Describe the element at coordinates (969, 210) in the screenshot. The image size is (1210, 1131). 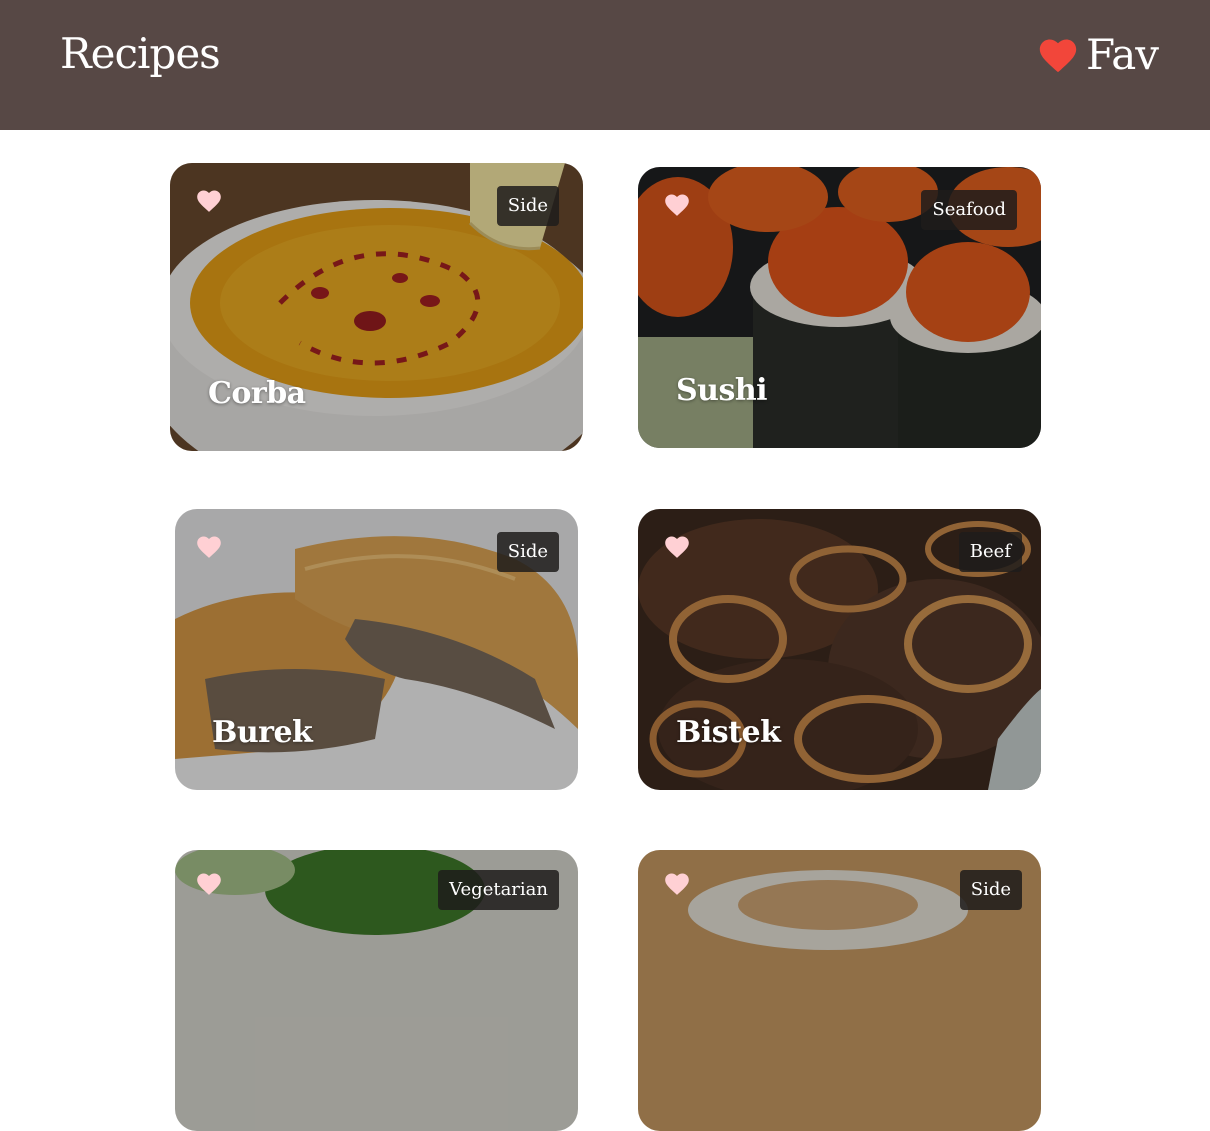
I see `category-badge: Seafood` at that location.